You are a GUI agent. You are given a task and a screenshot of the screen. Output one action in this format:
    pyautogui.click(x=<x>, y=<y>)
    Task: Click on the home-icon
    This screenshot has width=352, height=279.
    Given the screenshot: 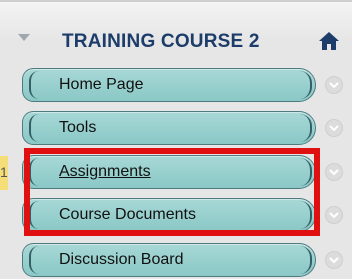 What is the action you would take?
    pyautogui.click(x=329, y=41)
    